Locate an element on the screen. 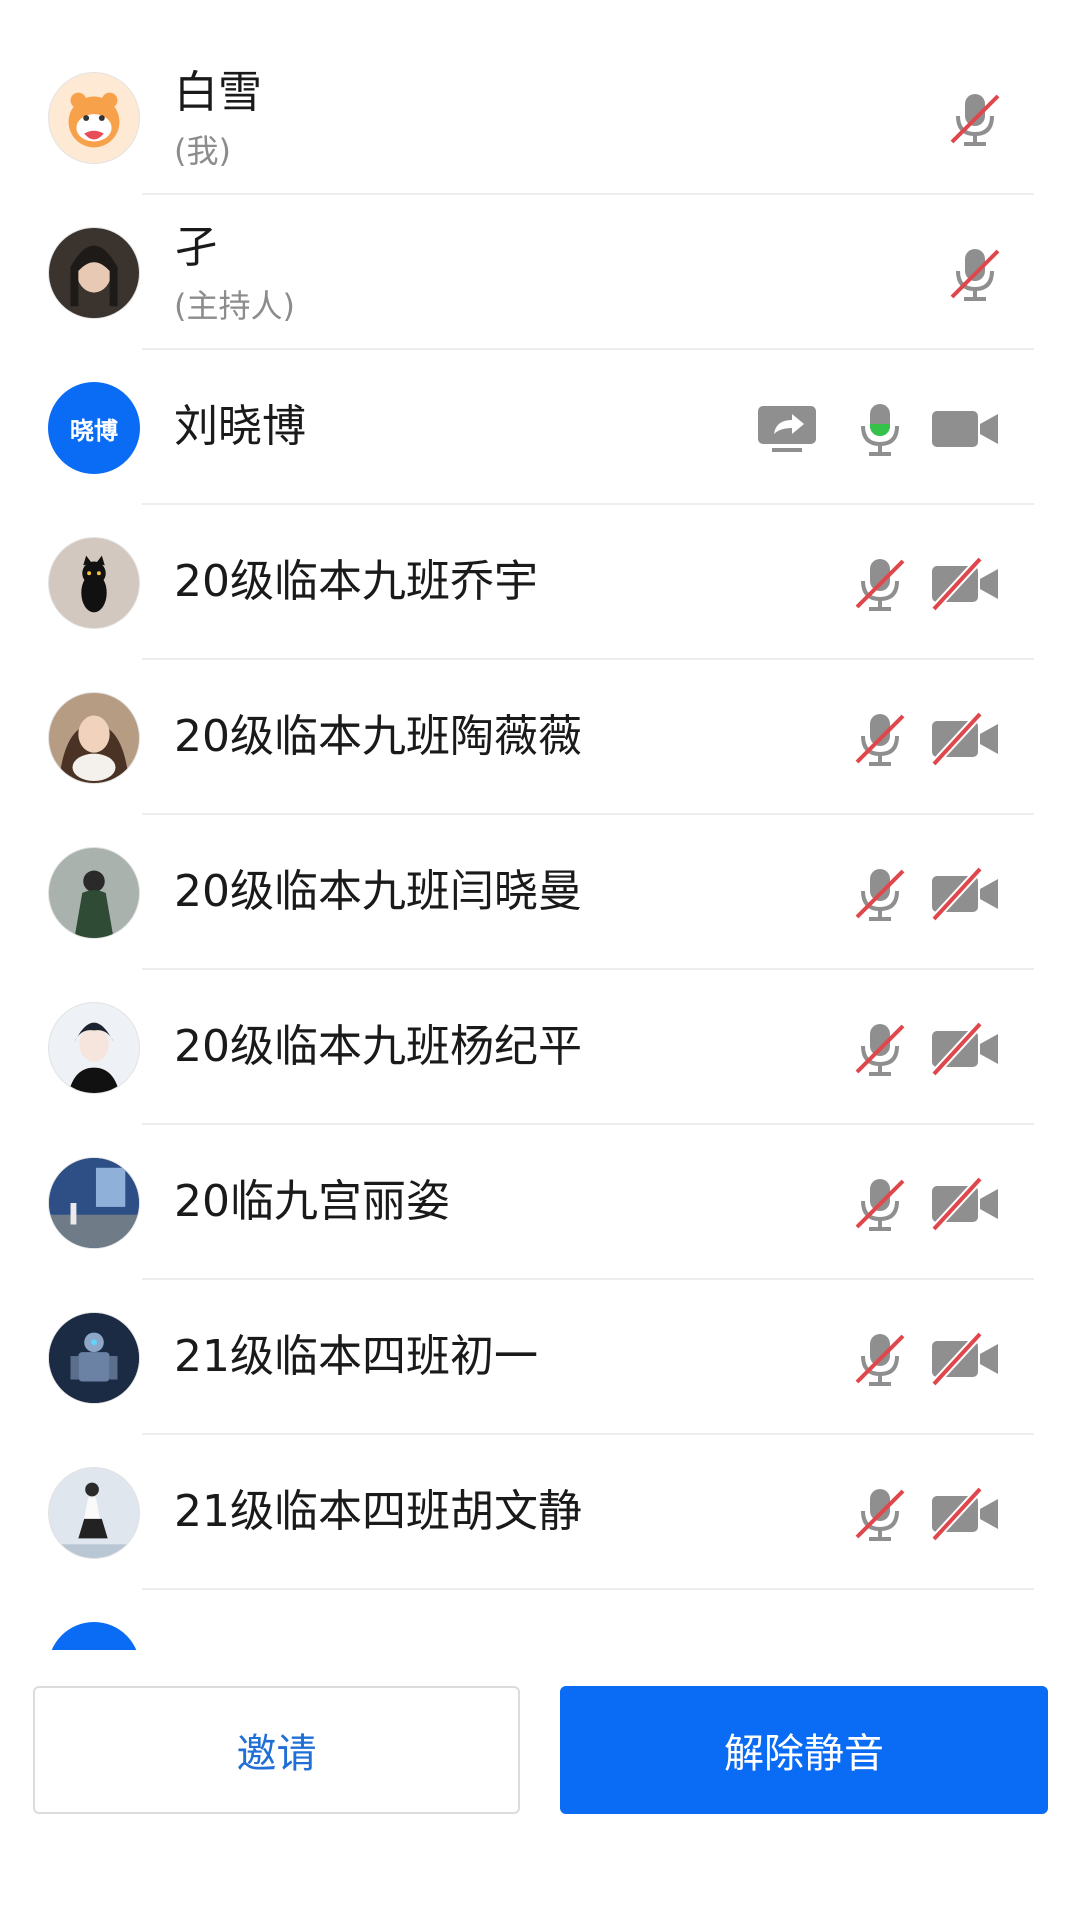 The image size is (1080, 1915). participant-row: 20级临本九班陶薇薇 is located at coordinates (540, 737).